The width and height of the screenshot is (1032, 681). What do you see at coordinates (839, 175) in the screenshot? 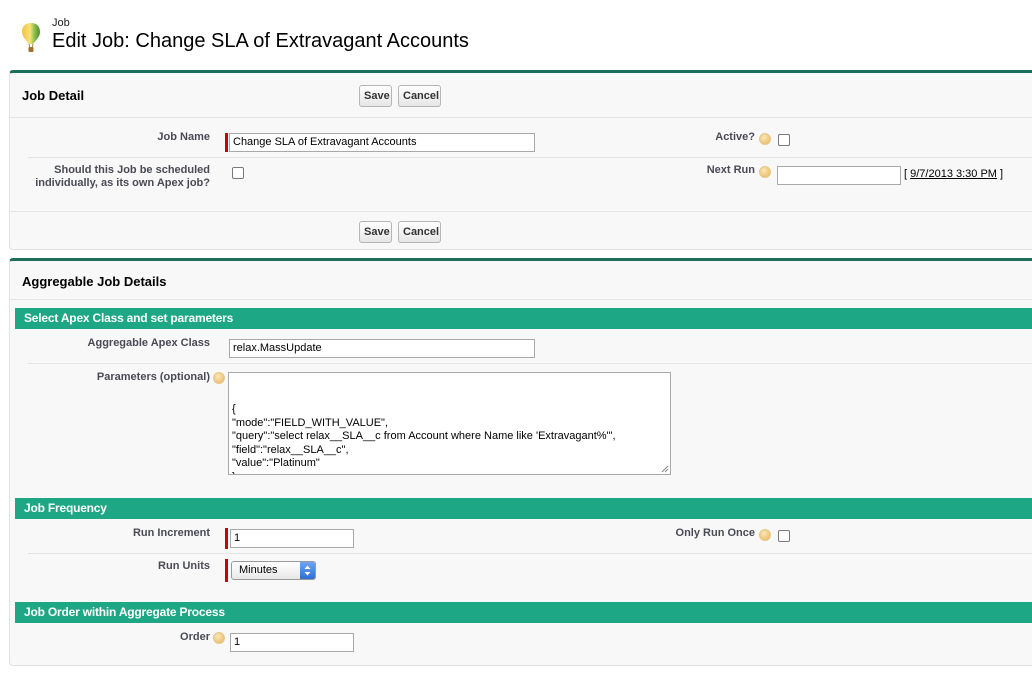
I see `next-run-input` at bounding box center [839, 175].